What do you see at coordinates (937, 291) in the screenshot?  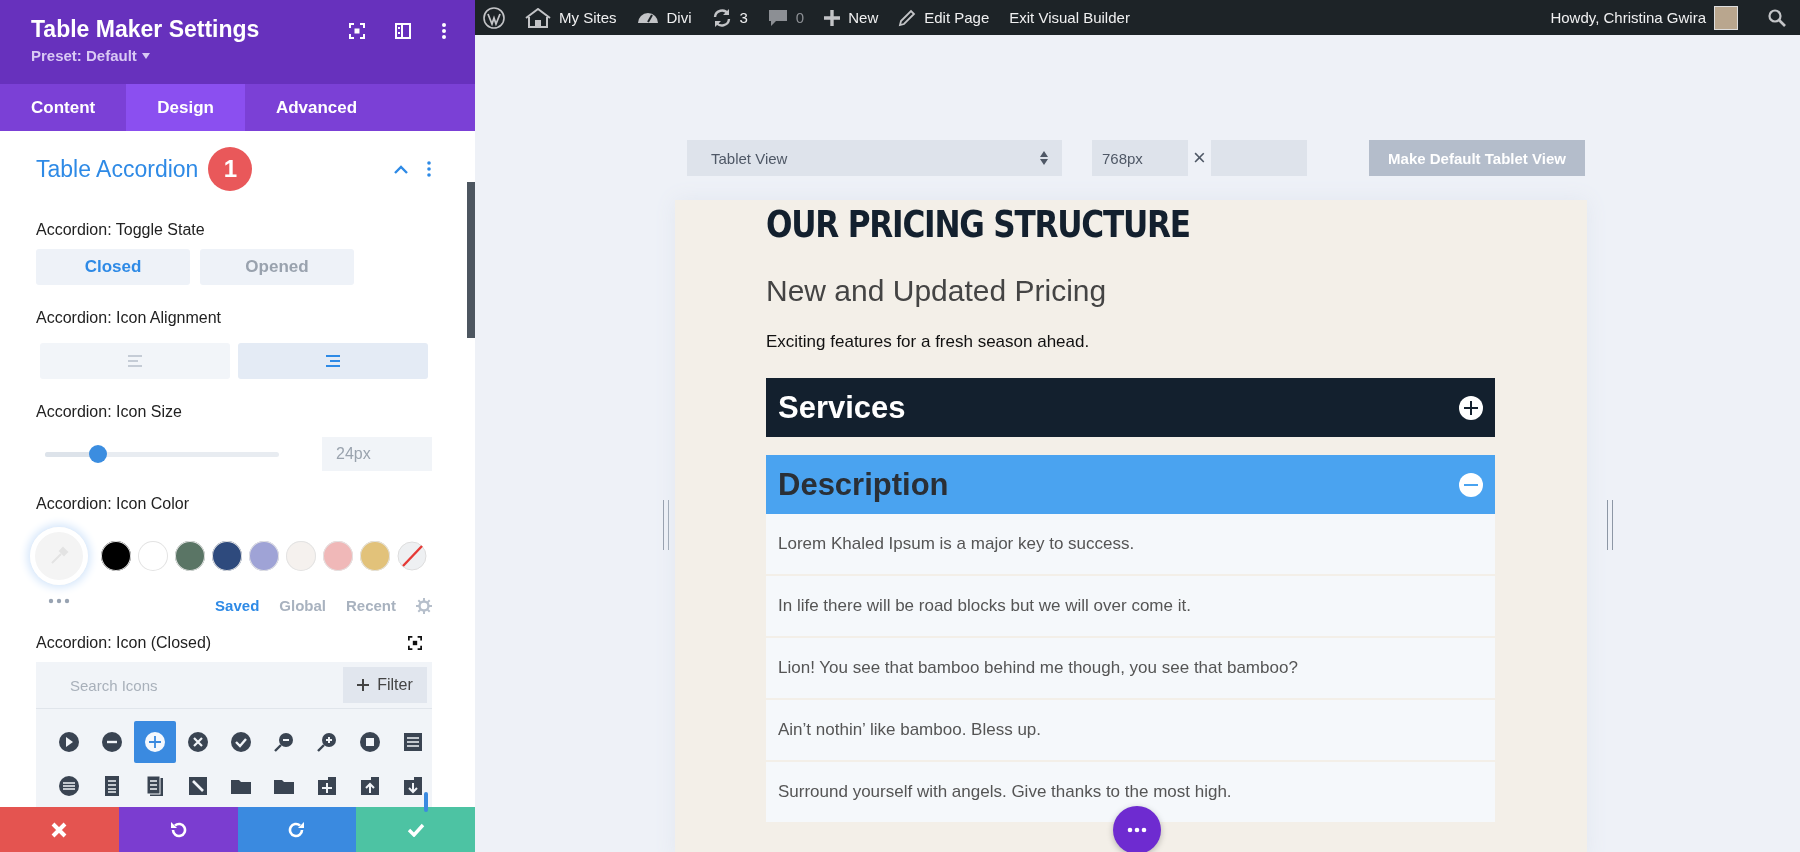 I see `page-subheading: New and Updated Pricing` at bounding box center [937, 291].